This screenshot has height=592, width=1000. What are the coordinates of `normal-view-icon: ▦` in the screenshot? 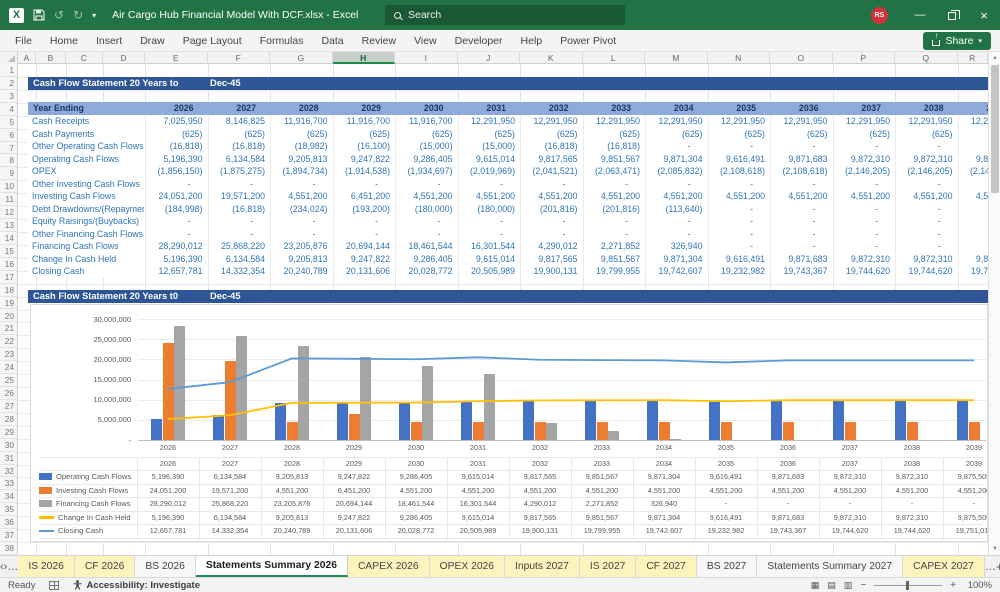 It's located at (815, 585).